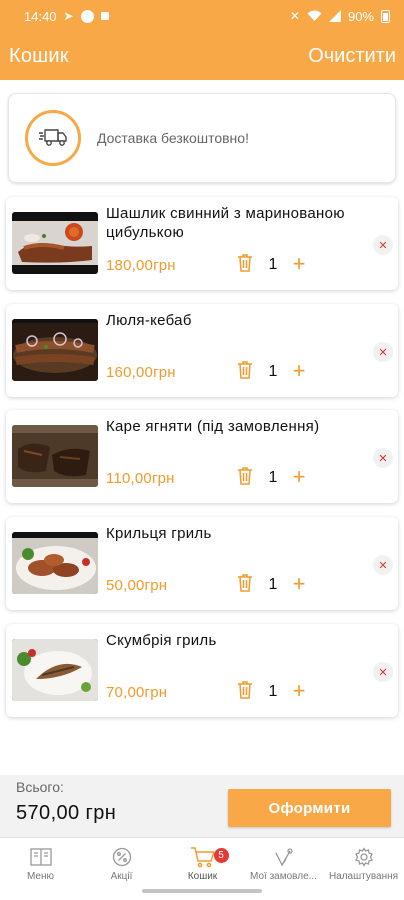 The image size is (404, 900). I want to click on page-title: Кошик, so click(39, 55).